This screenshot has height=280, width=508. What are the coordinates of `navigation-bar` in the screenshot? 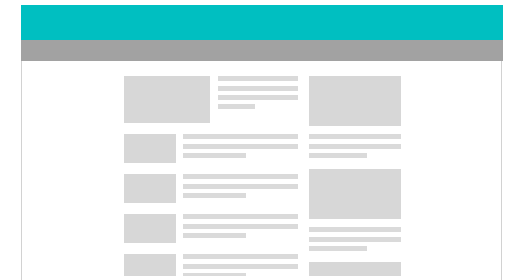 It's located at (262, 50).